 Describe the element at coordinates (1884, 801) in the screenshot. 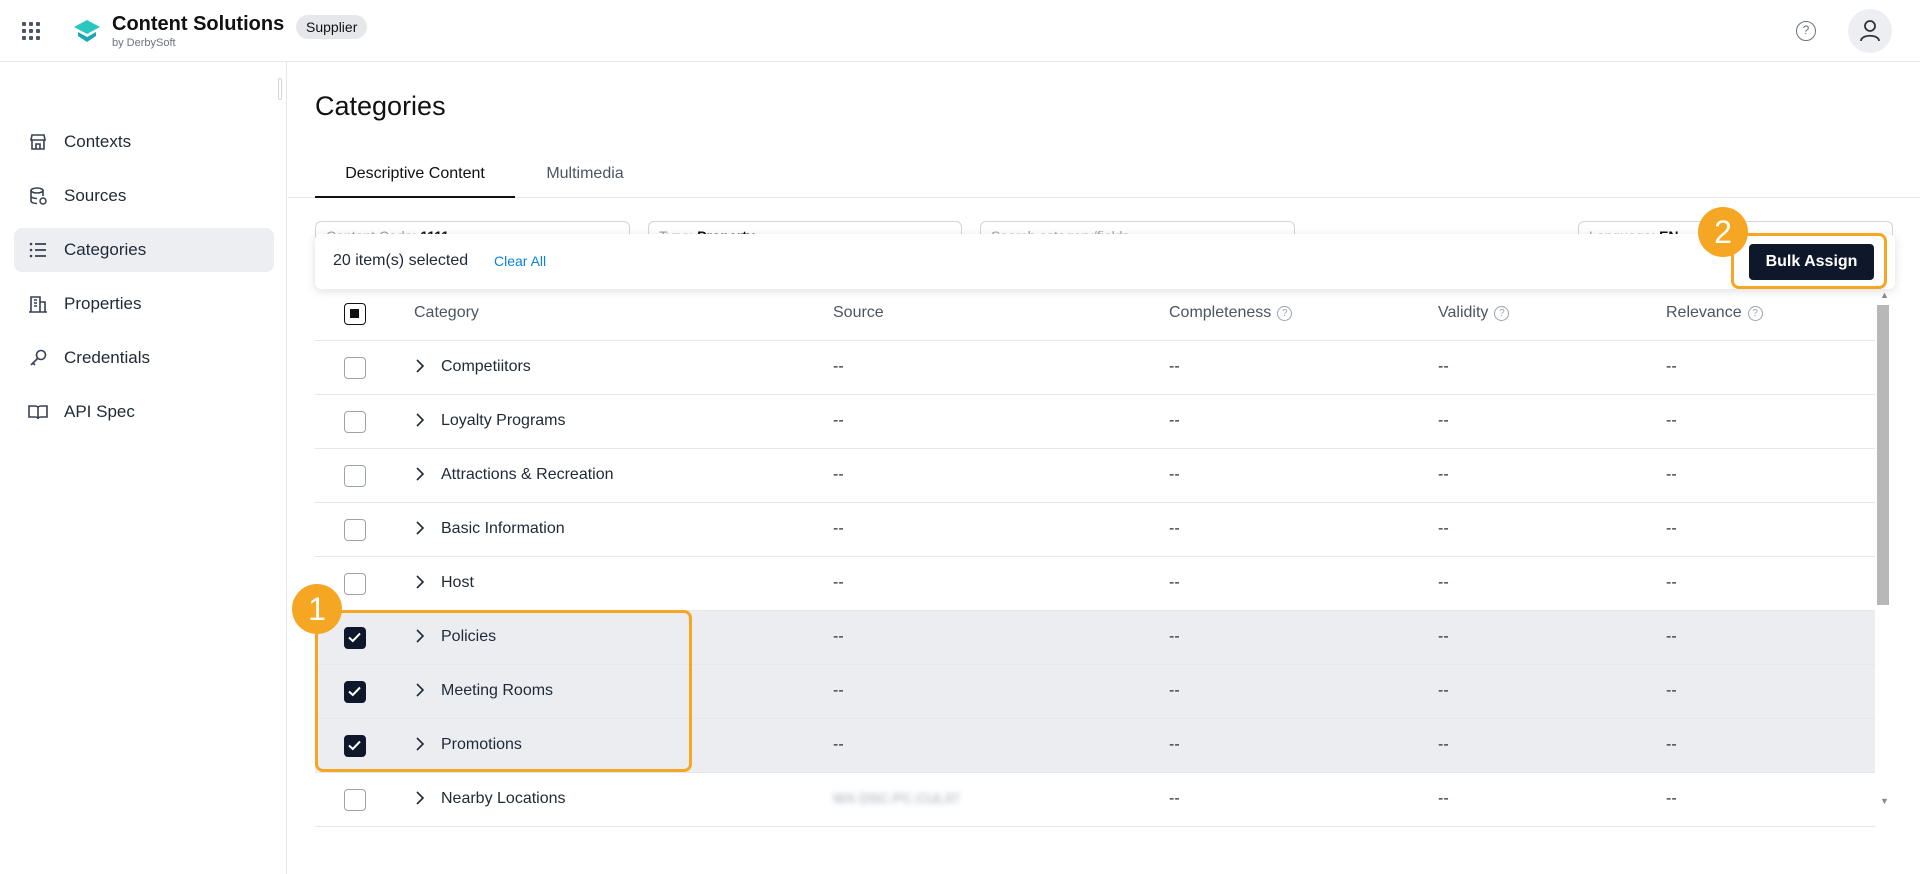

I see `scroll-down-arrow-icon: ▼` at that location.